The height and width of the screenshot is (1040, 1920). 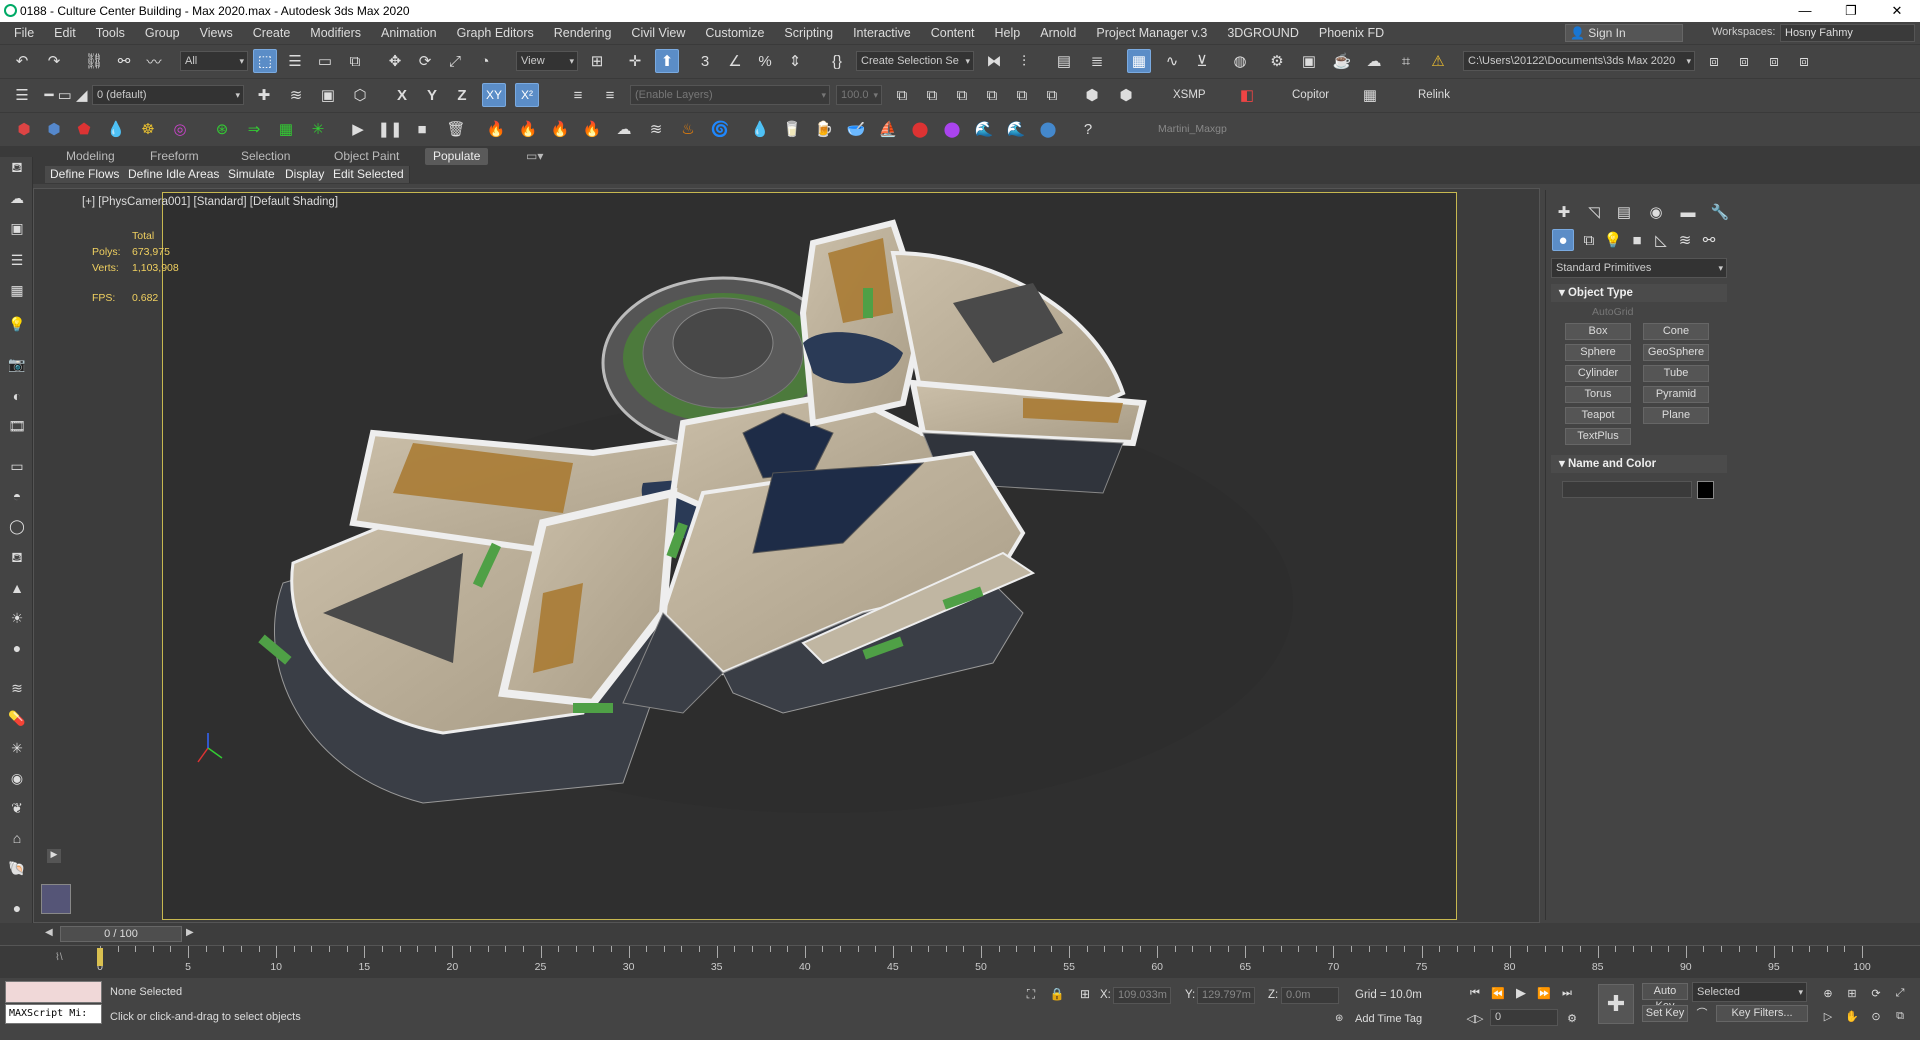 What do you see at coordinates (1852, 1016) in the screenshot?
I see `pan-icon: ✋` at bounding box center [1852, 1016].